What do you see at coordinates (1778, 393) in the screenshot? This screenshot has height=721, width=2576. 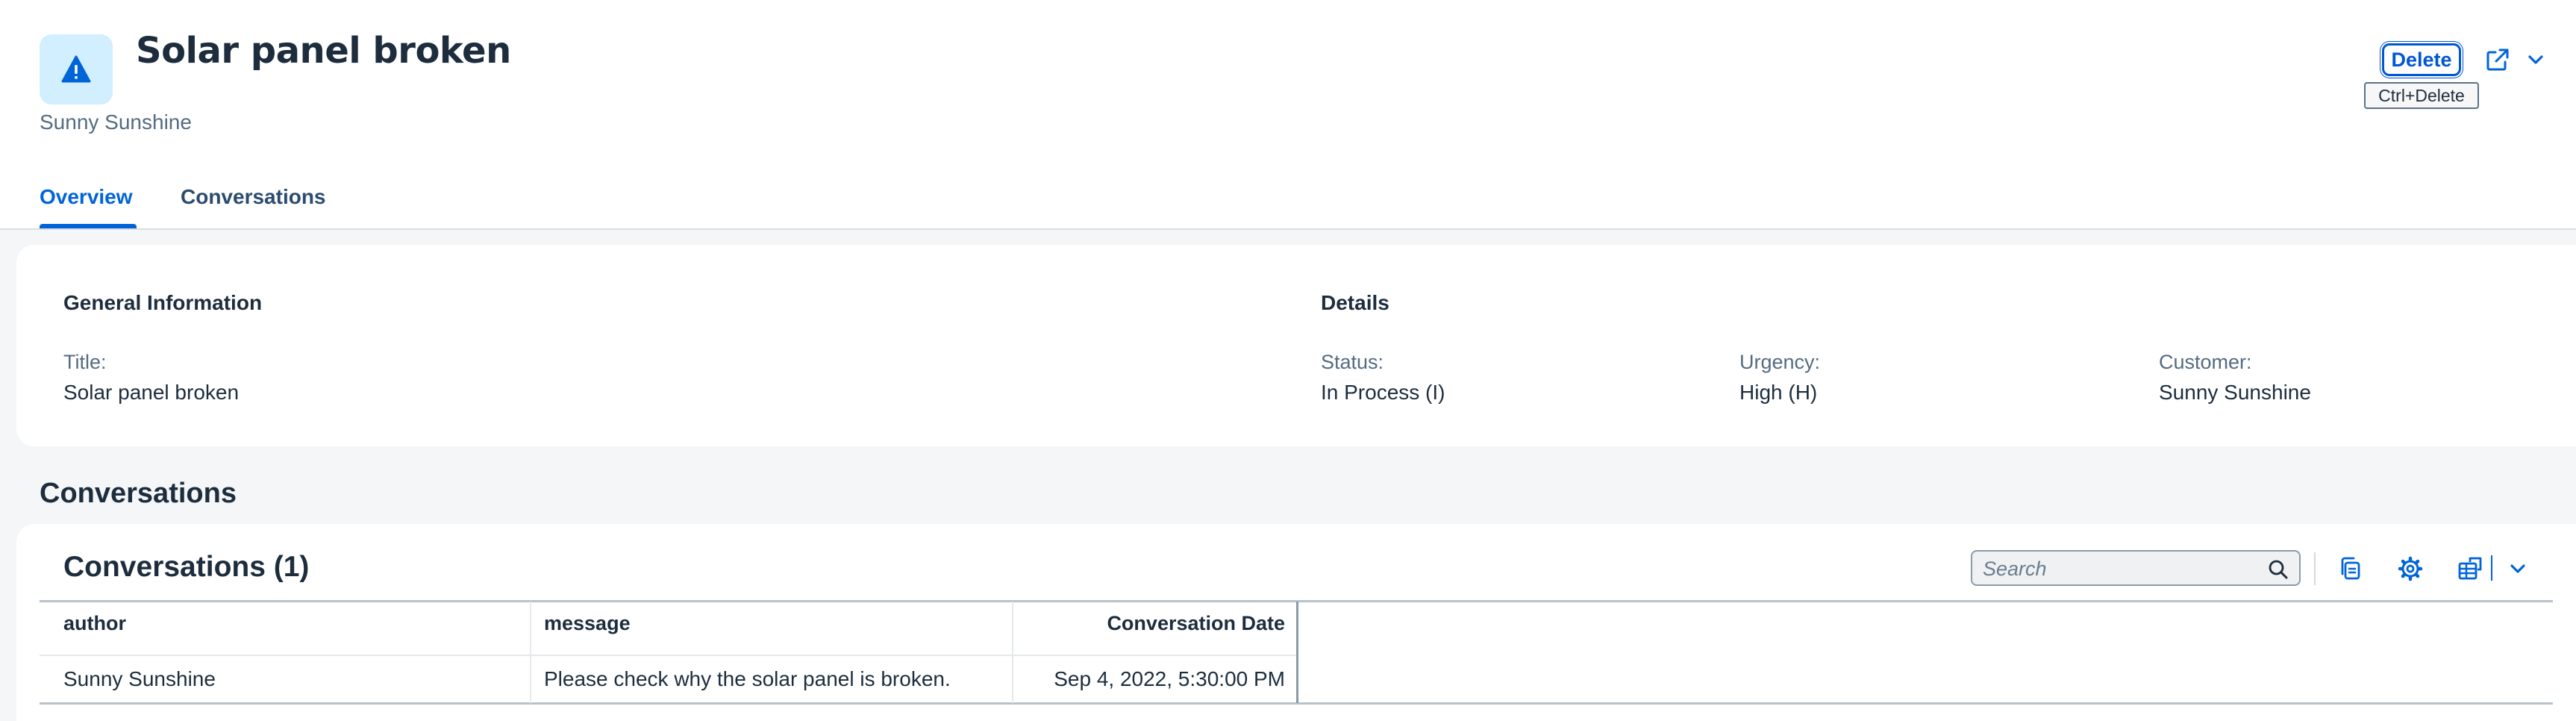 I see `urgency-field-value: High (H)` at bounding box center [1778, 393].